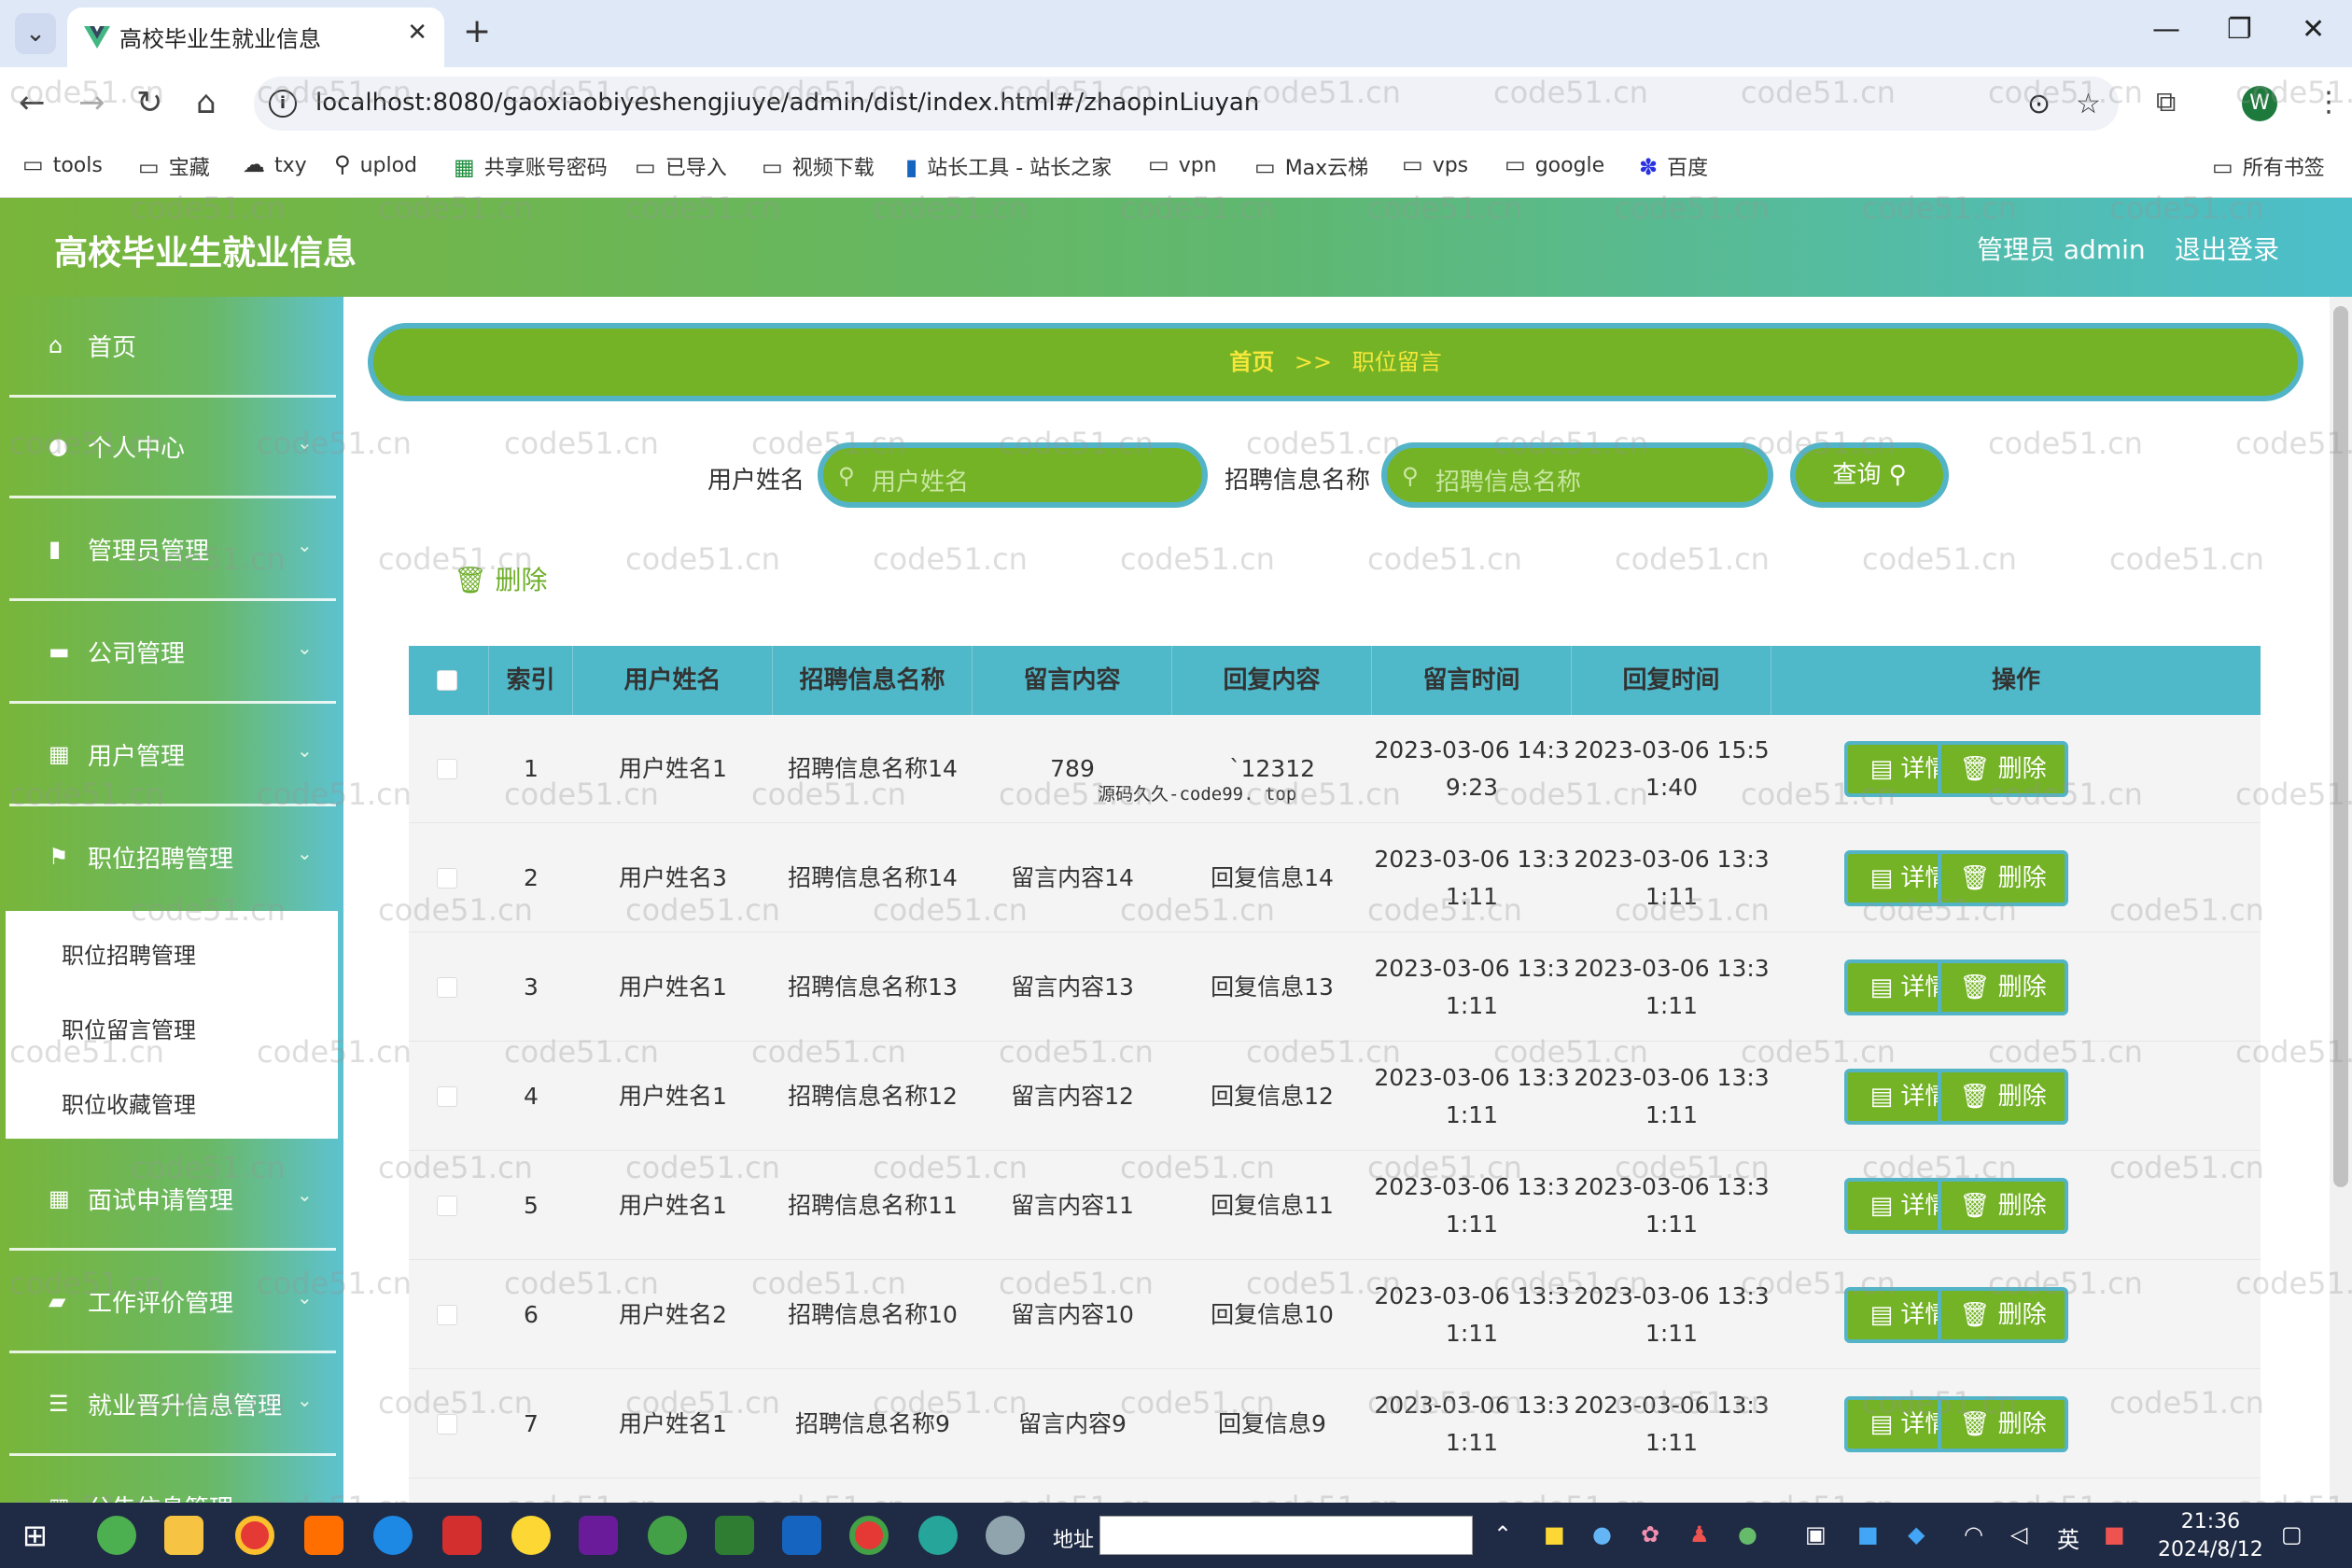 Image resolution: width=2352 pixels, height=1568 pixels. Describe the element at coordinates (129, 1028) in the screenshot. I see `submenu-item-job-messages: 职位留言管理` at that location.